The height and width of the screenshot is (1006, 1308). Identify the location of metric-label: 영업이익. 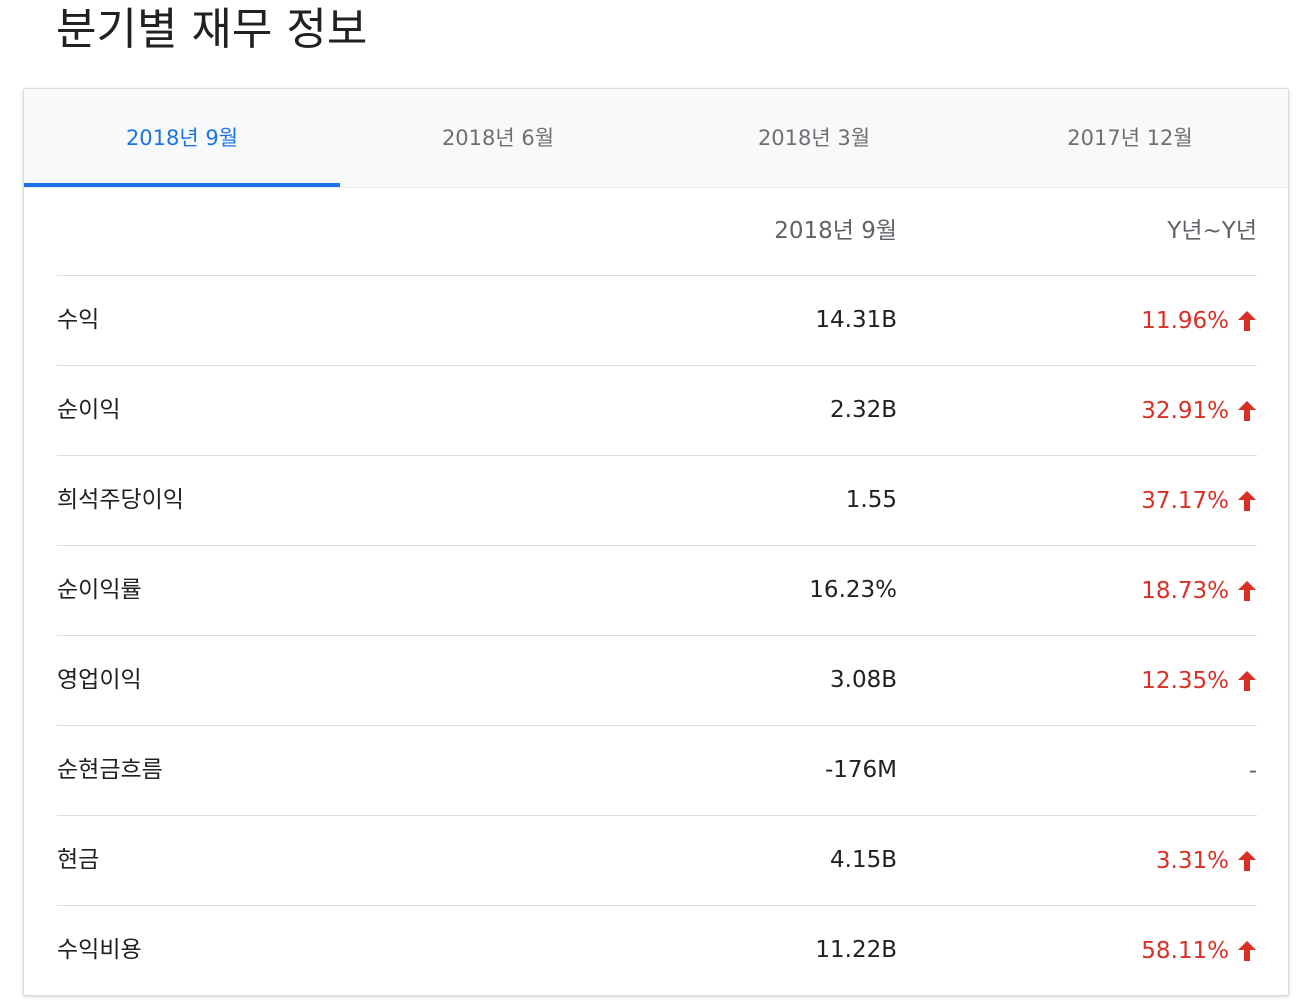
(99, 680).